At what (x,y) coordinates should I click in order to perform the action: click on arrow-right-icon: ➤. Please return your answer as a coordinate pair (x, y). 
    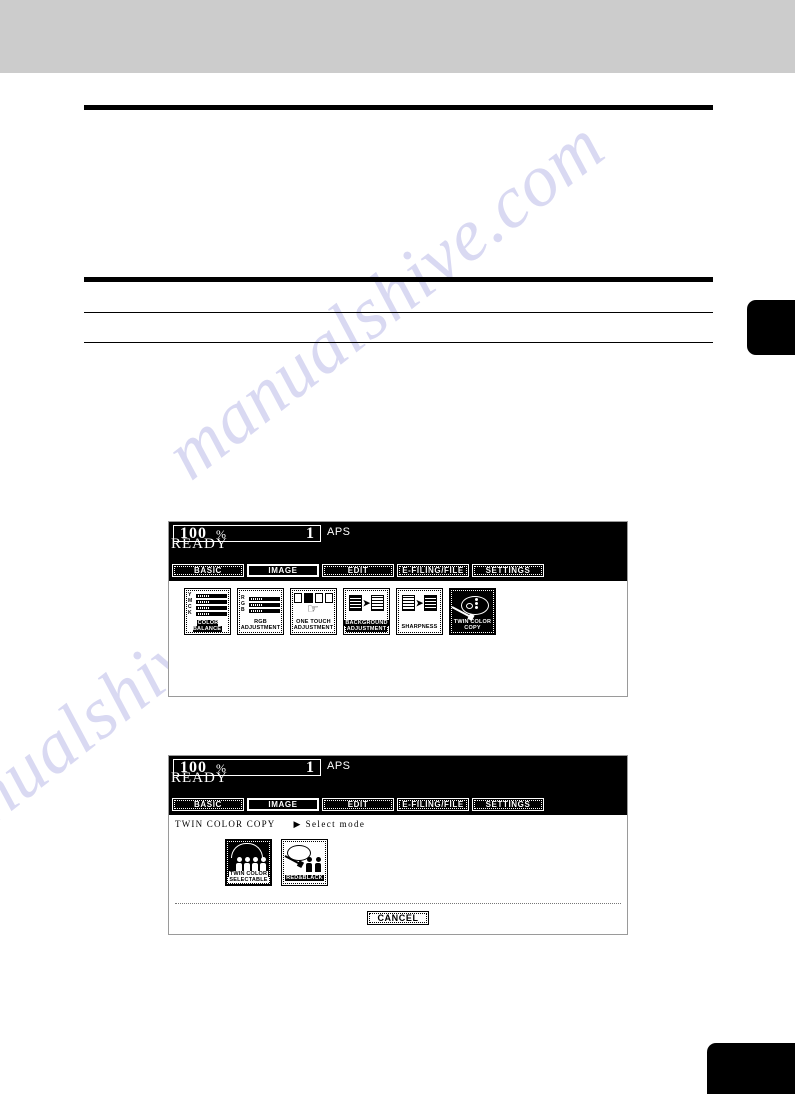
    Looking at the image, I should click on (419, 602).